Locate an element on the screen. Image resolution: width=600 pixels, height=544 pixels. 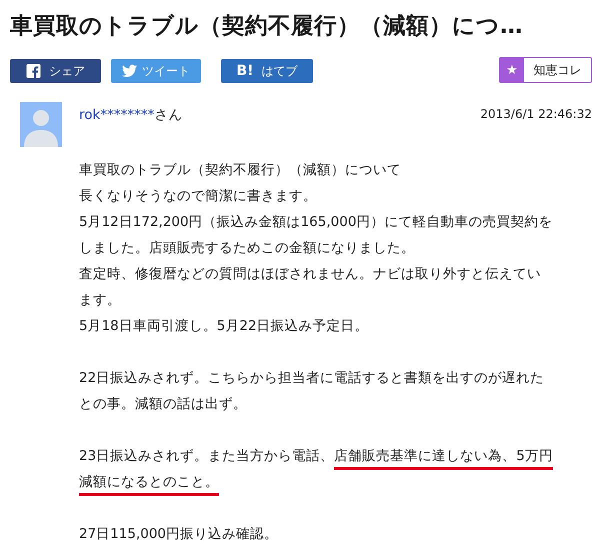
user-link: rok******** is located at coordinates (116, 115).